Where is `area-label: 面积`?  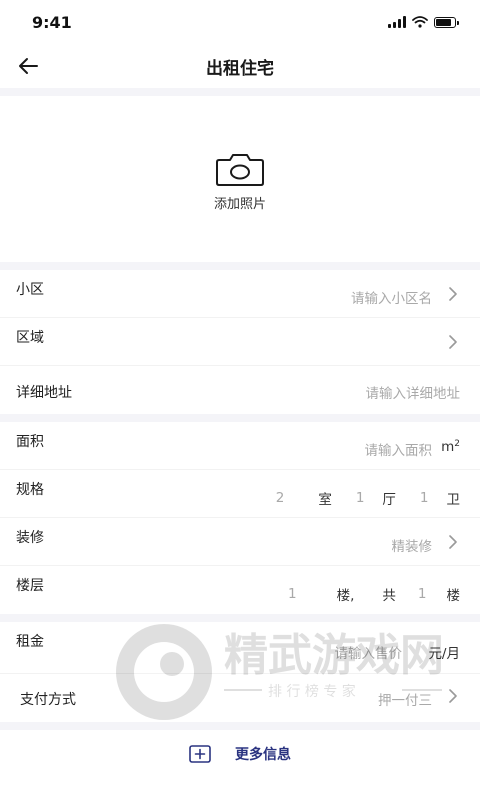
area-label: 面积 is located at coordinates (30, 442).